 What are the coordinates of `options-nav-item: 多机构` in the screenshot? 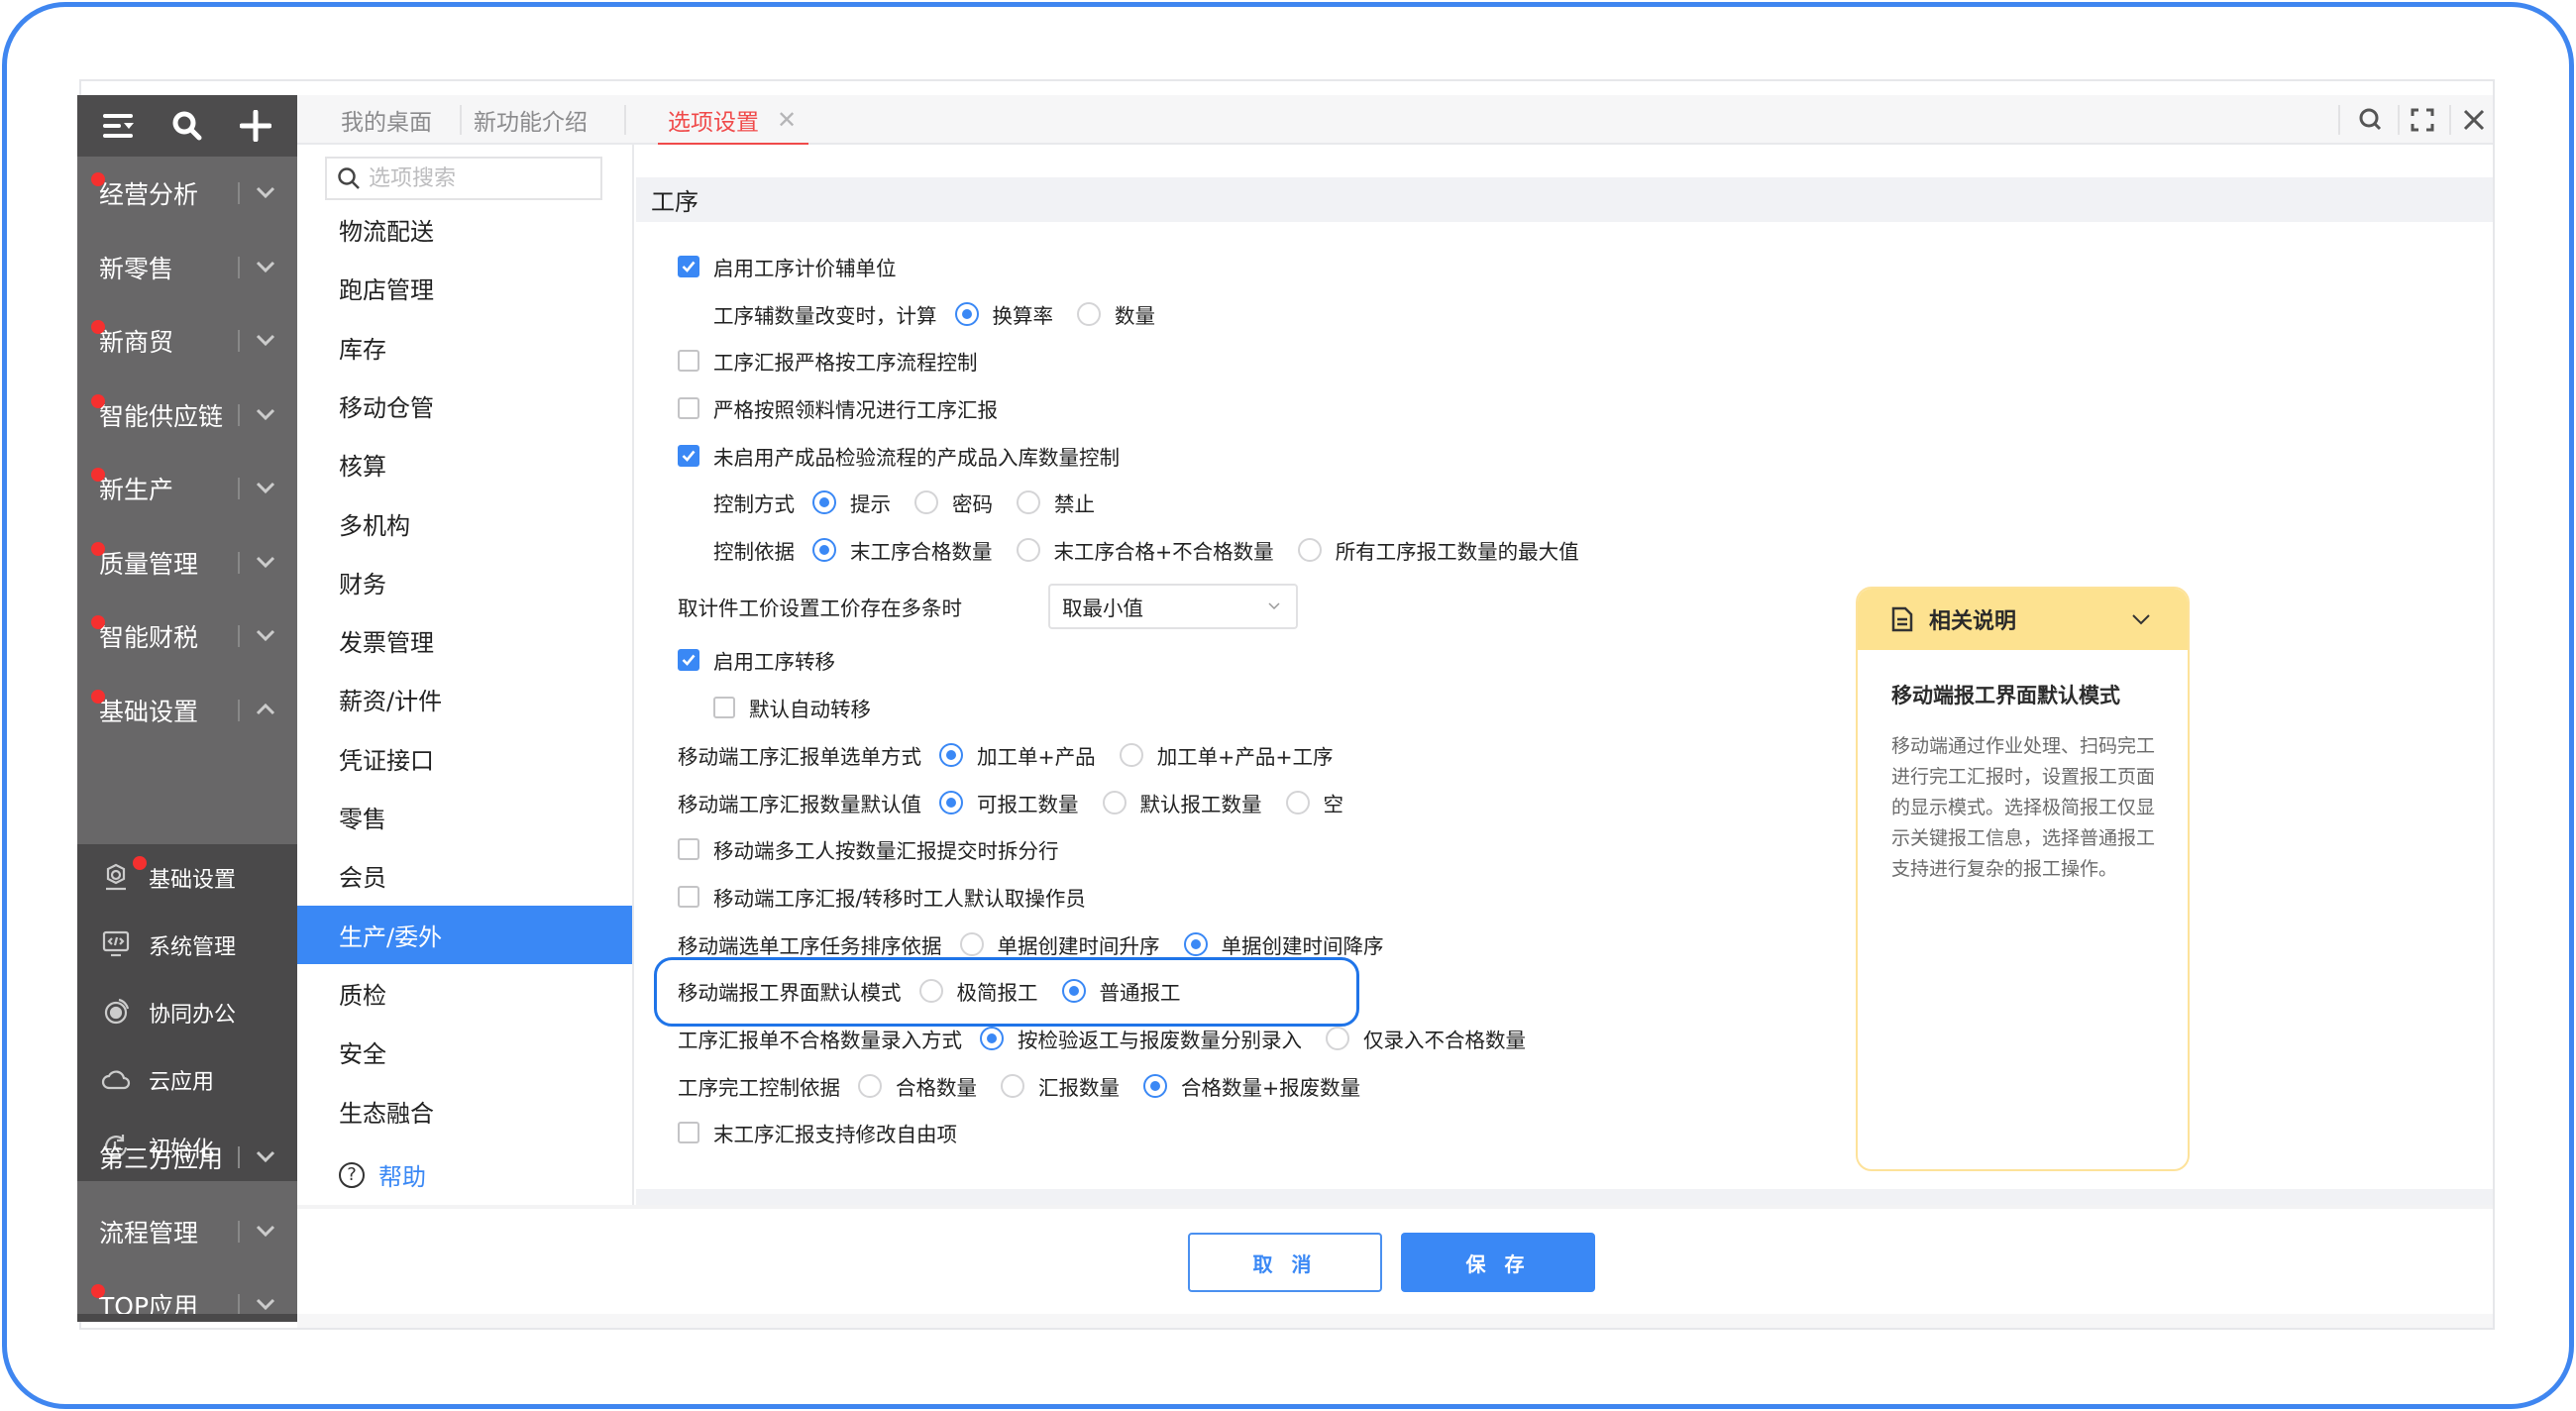 It's located at (465, 523).